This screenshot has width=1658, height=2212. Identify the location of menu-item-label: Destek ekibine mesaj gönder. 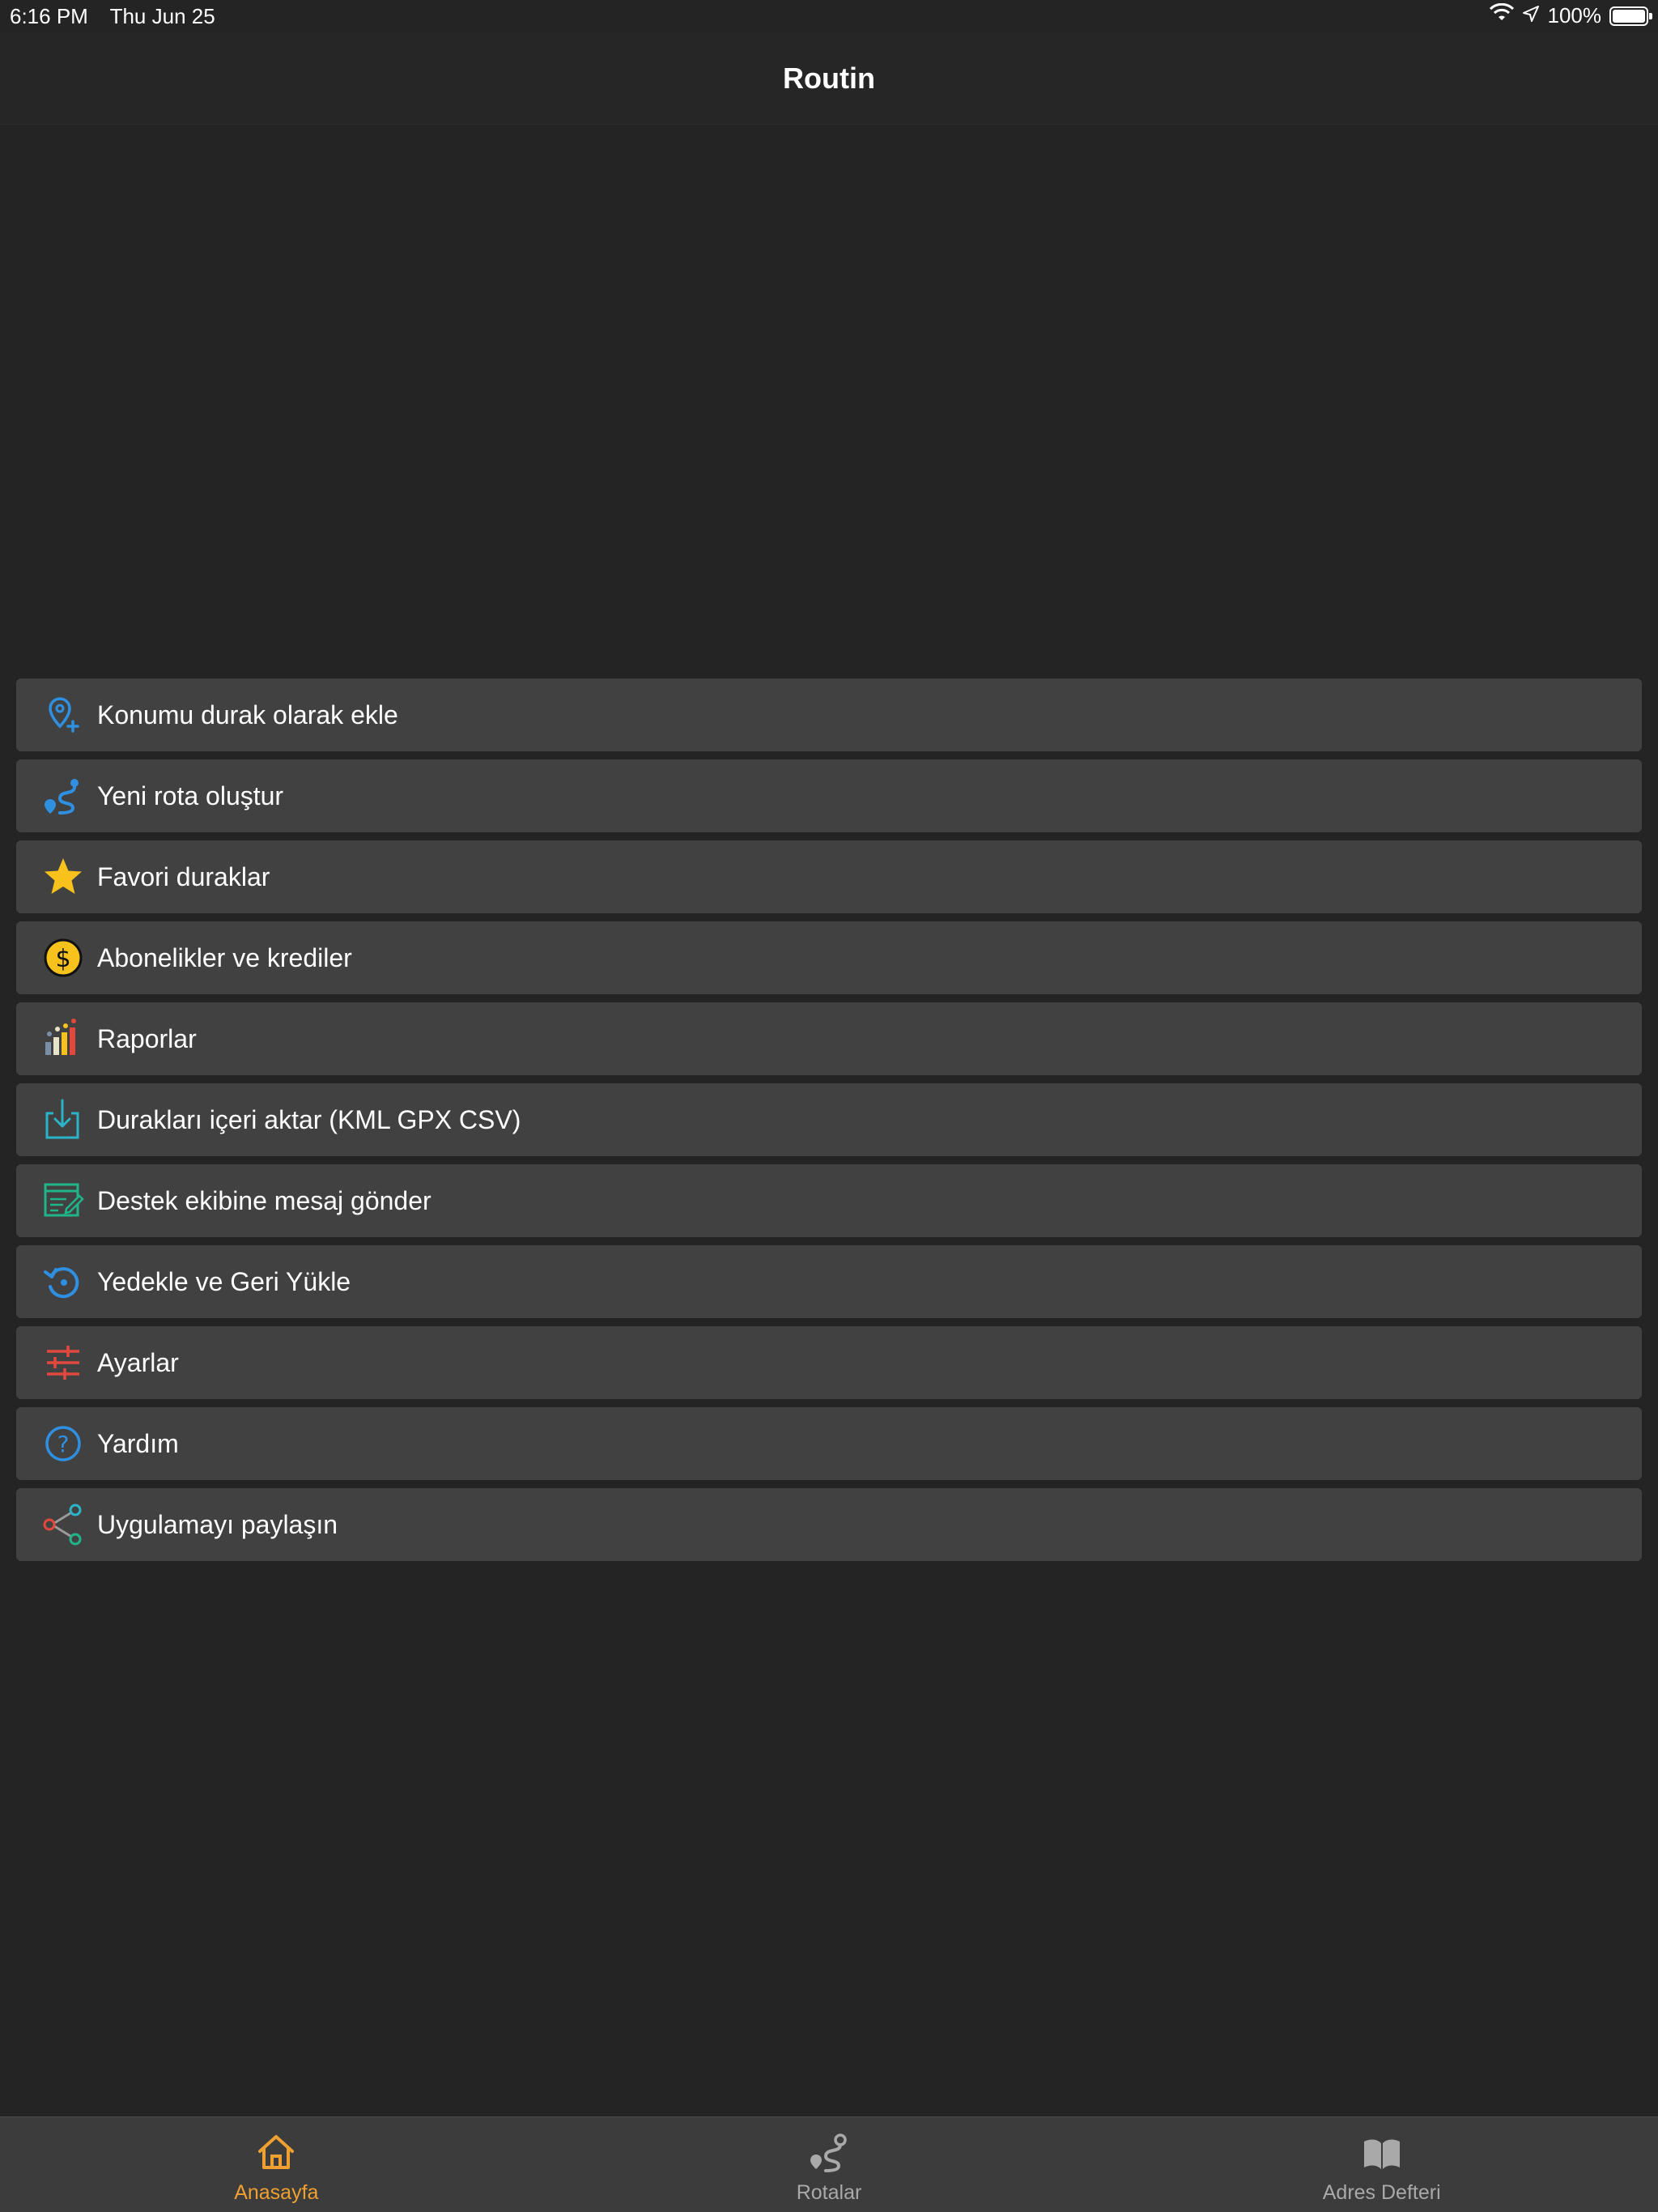
(264, 1200).